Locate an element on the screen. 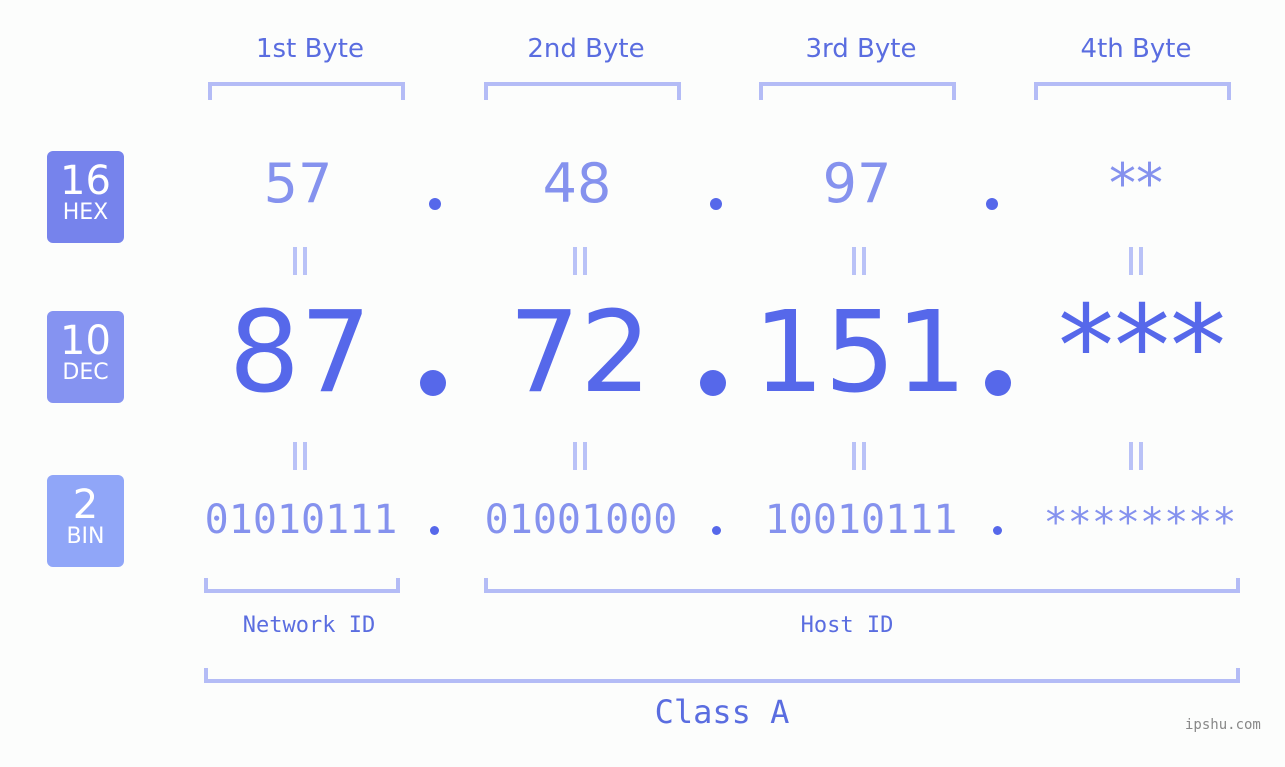  hex-byte-4: ** is located at coordinates (1136, 183).